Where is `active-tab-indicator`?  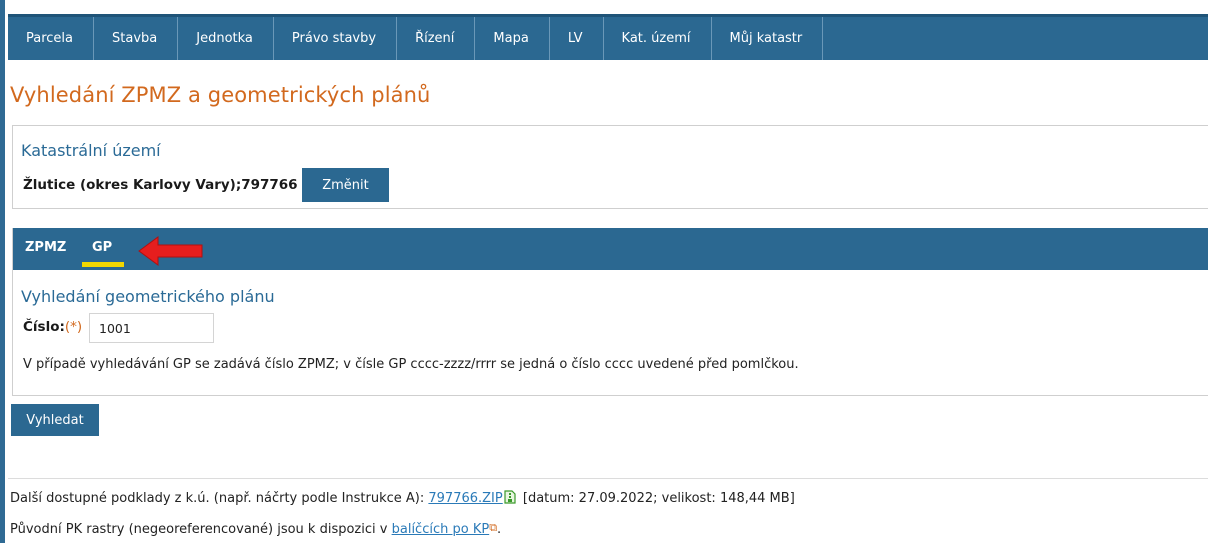 active-tab-indicator is located at coordinates (103, 264).